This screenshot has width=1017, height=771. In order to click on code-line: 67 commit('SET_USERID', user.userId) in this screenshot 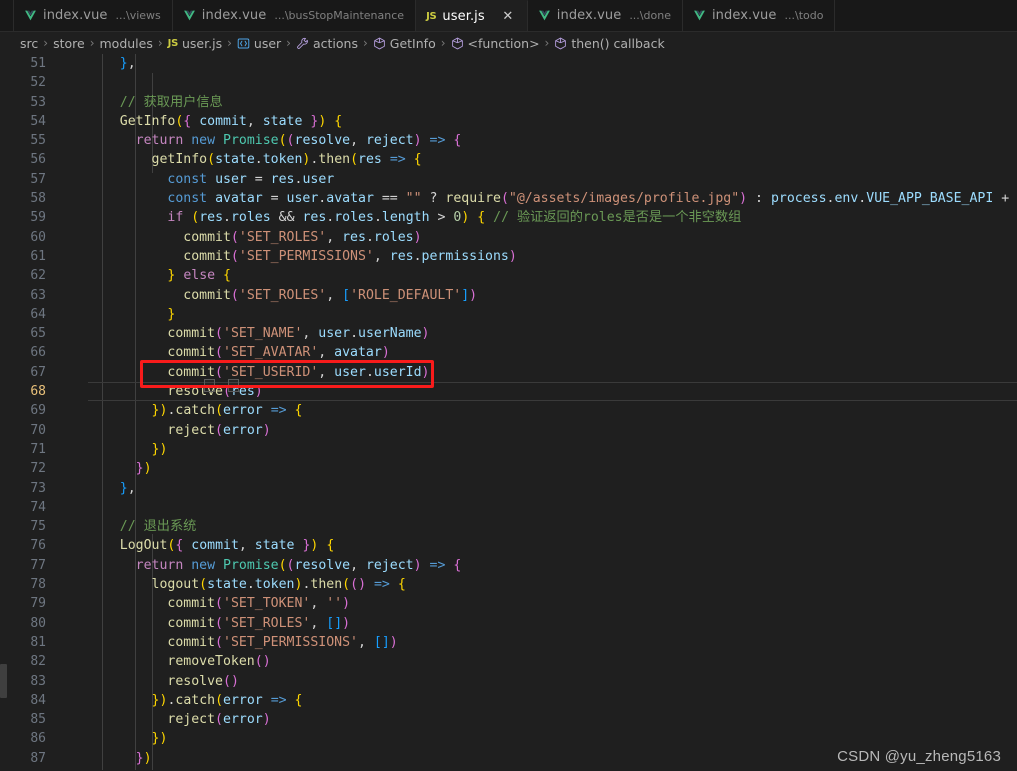, I will do `click(508, 372)`.